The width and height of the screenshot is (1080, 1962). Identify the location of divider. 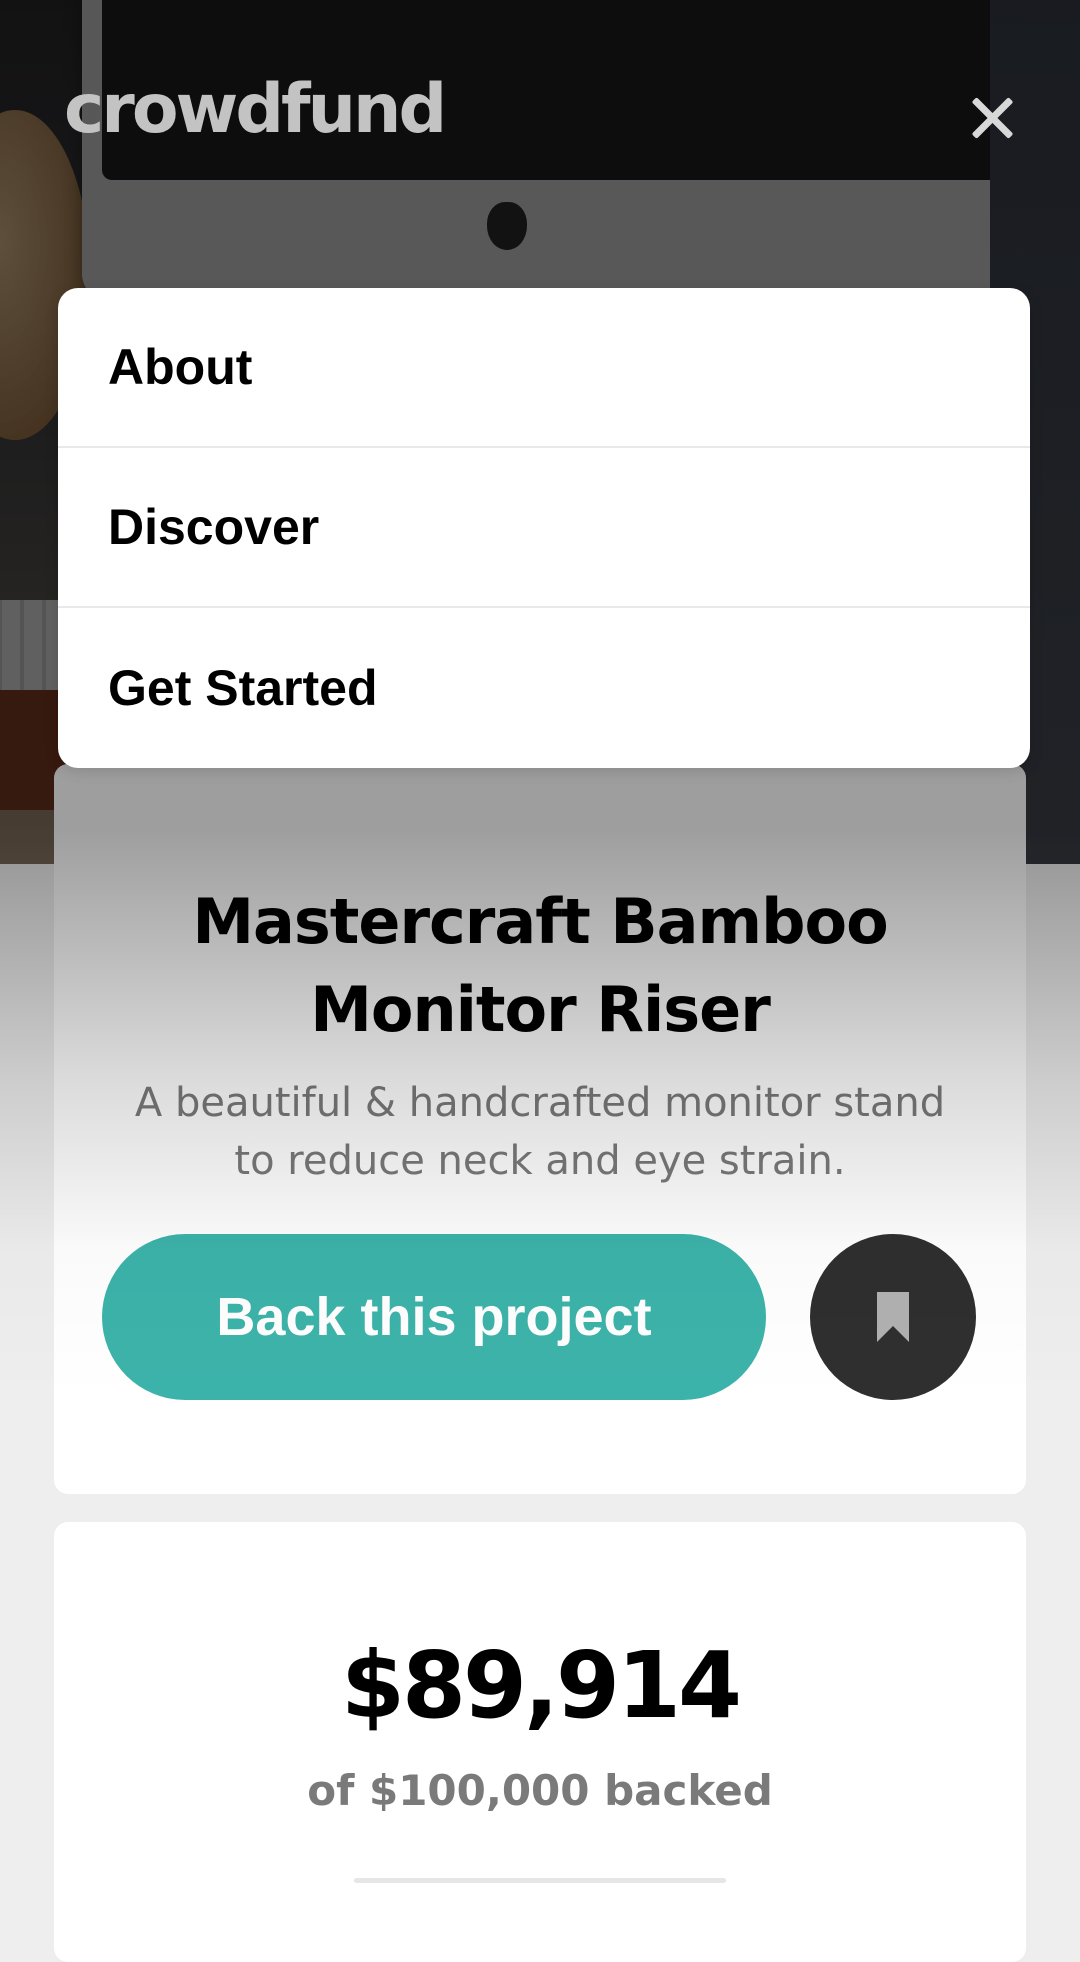
(540, 1880).